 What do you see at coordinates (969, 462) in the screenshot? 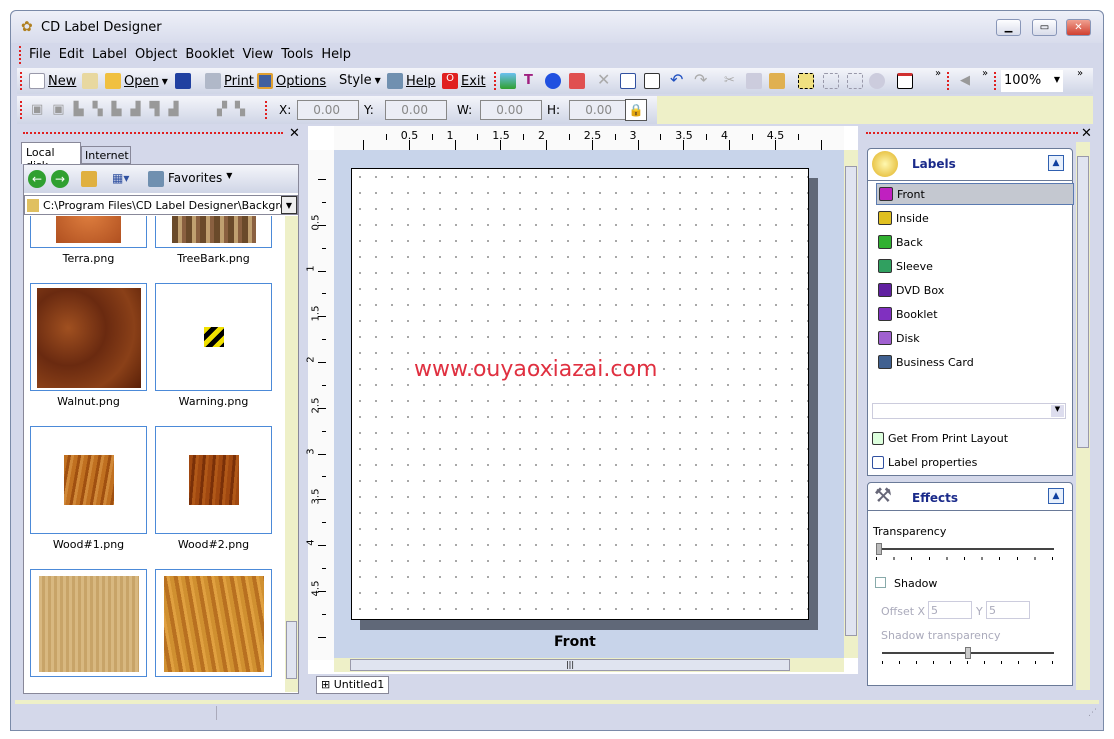
I see `label-properties-link: Label properties` at bounding box center [969, 462].